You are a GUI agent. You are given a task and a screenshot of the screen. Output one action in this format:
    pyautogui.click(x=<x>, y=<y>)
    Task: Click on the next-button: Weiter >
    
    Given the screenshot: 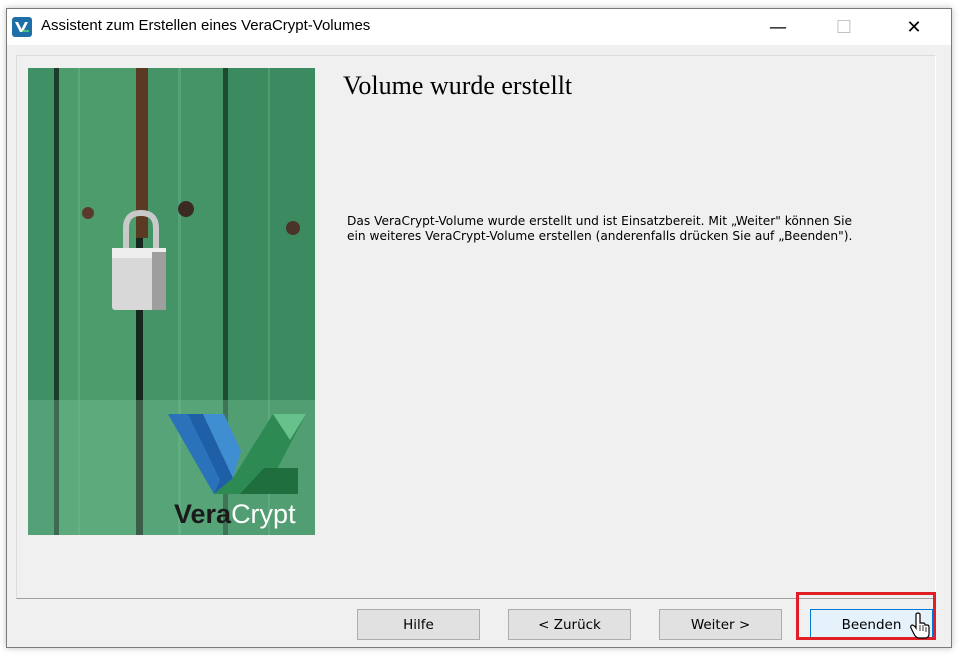 What is the action you would take?
    pyautogui.click(x=720, y=624)
    